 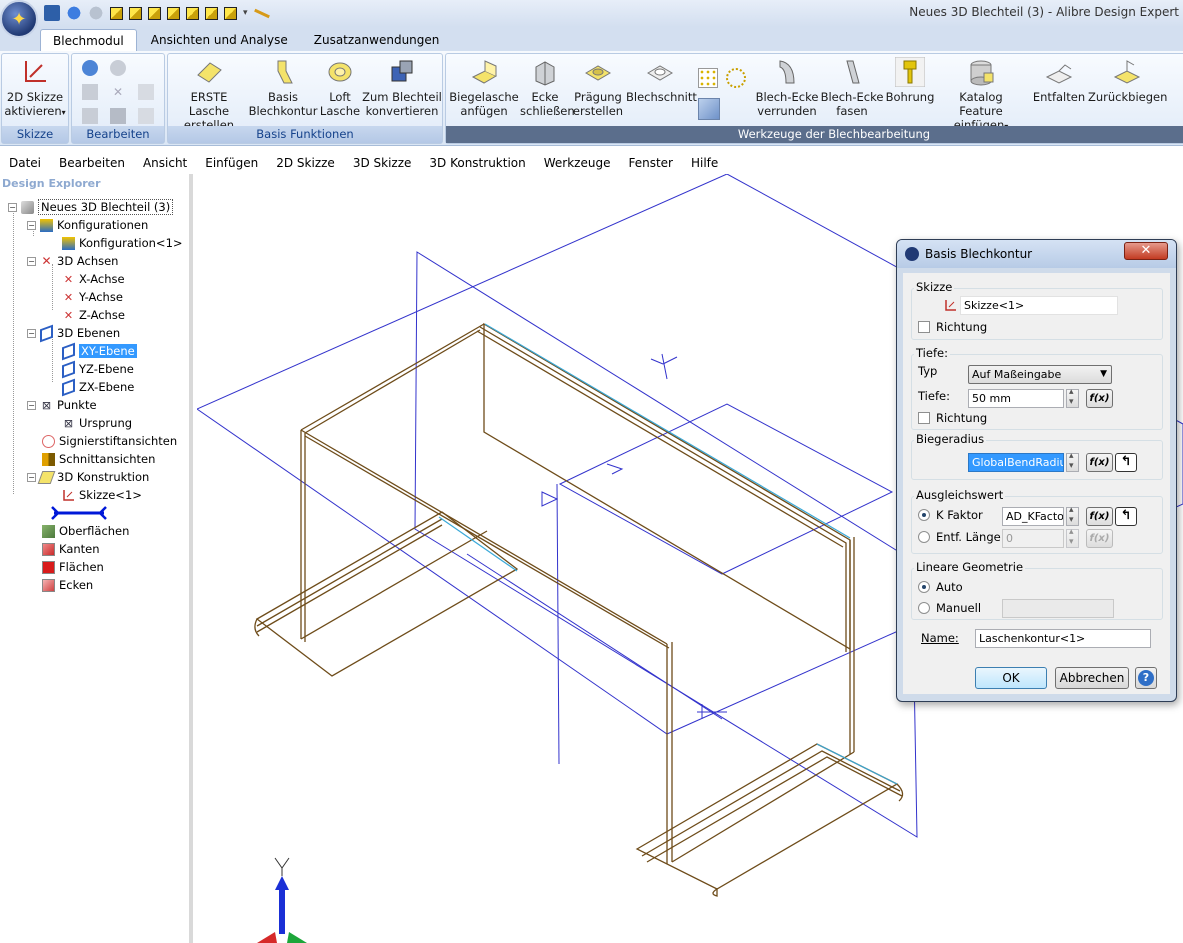 I want to click on tiefe-richtung-checkbox, so click(x=924, y=418).